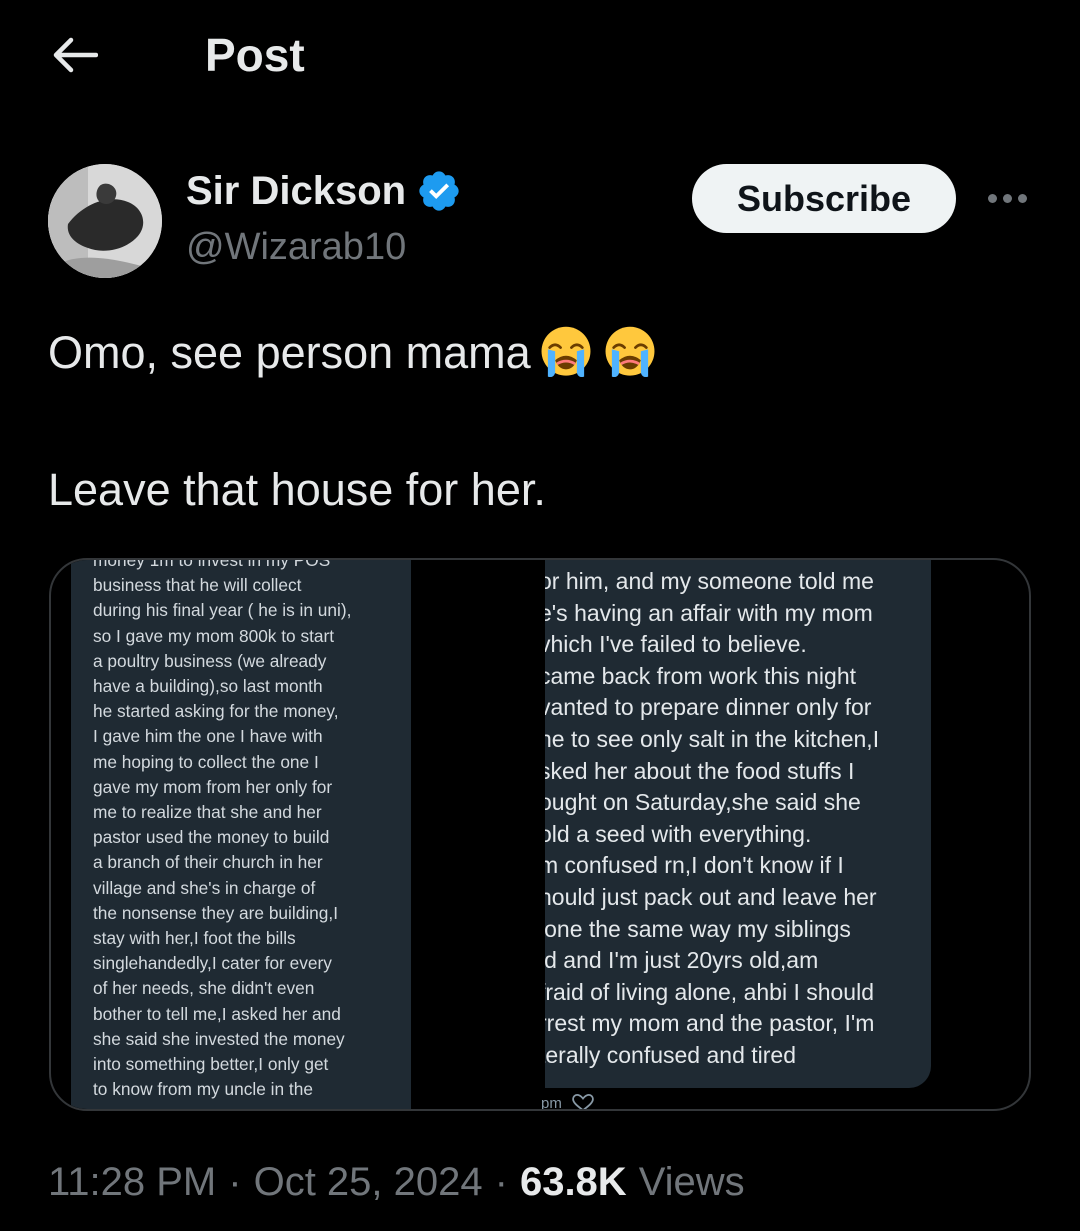 The height and width of the screenshot is (1231, 1080). What do you see at coordinates (222, 610) in the screenshot?
I see `message-line: during his final year ( he is in uni),` at bounding box center [222, 610].